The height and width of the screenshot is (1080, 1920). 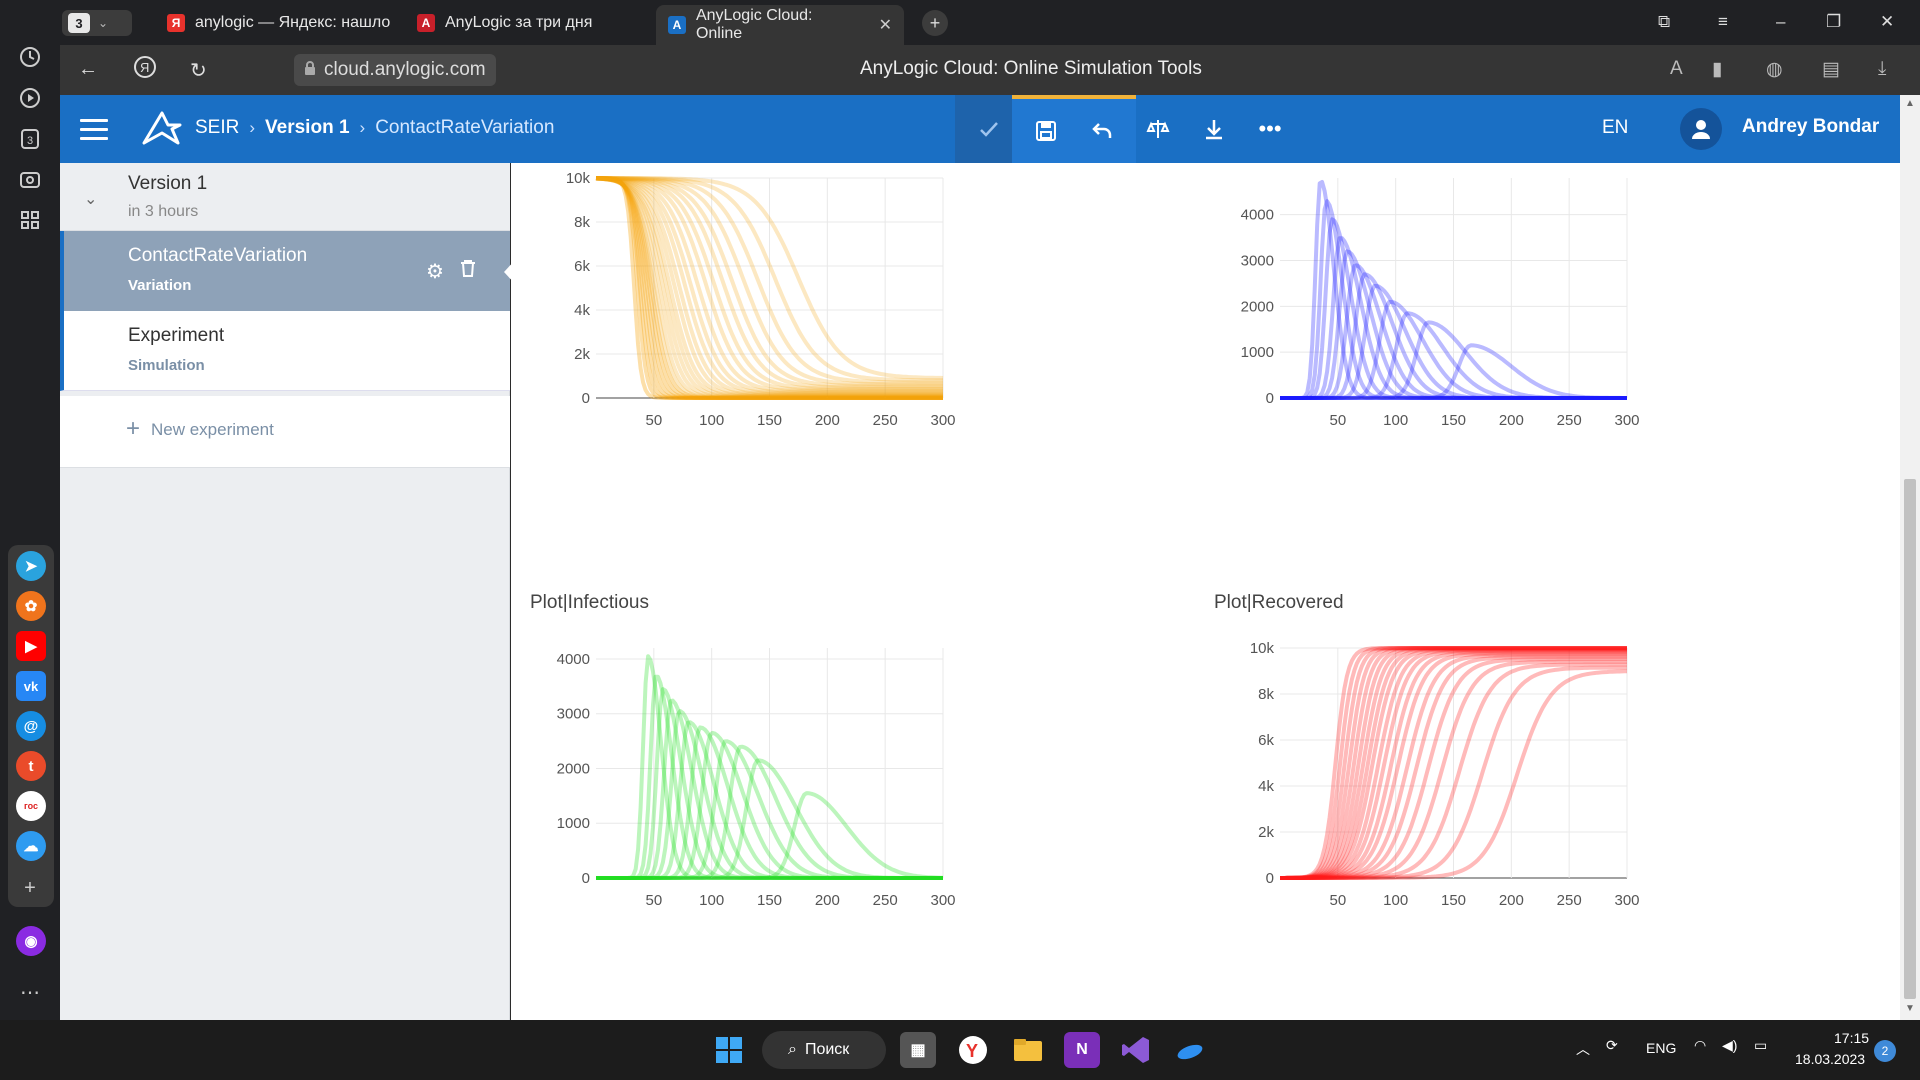 I want to click on taskbar-search: ⌕ Поиск, so click(x=824, y=1050).